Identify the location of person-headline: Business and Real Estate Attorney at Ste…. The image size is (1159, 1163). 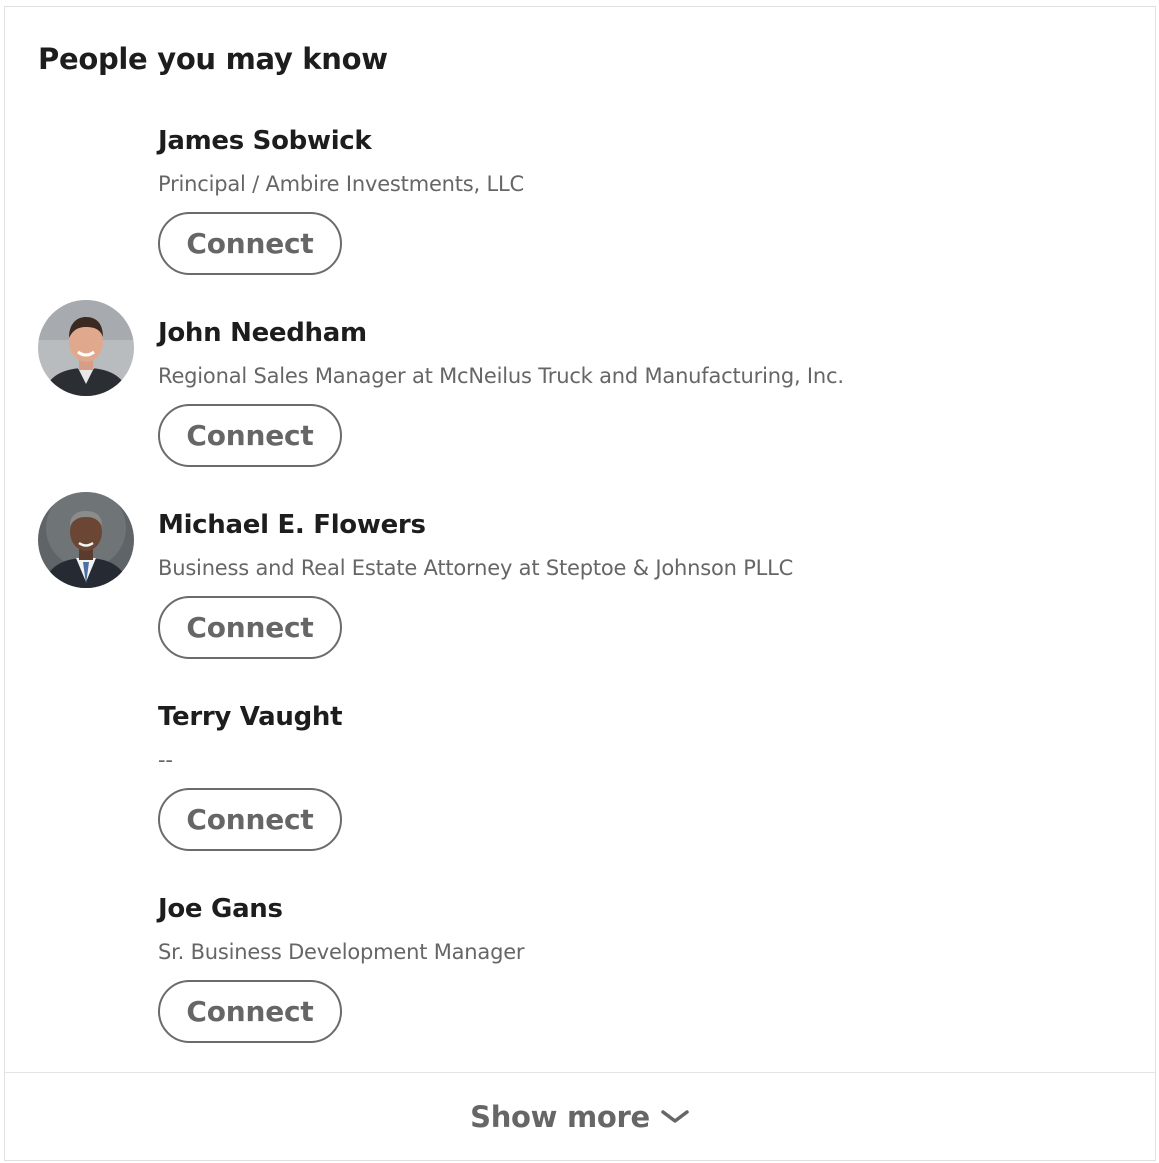
(476, 568).